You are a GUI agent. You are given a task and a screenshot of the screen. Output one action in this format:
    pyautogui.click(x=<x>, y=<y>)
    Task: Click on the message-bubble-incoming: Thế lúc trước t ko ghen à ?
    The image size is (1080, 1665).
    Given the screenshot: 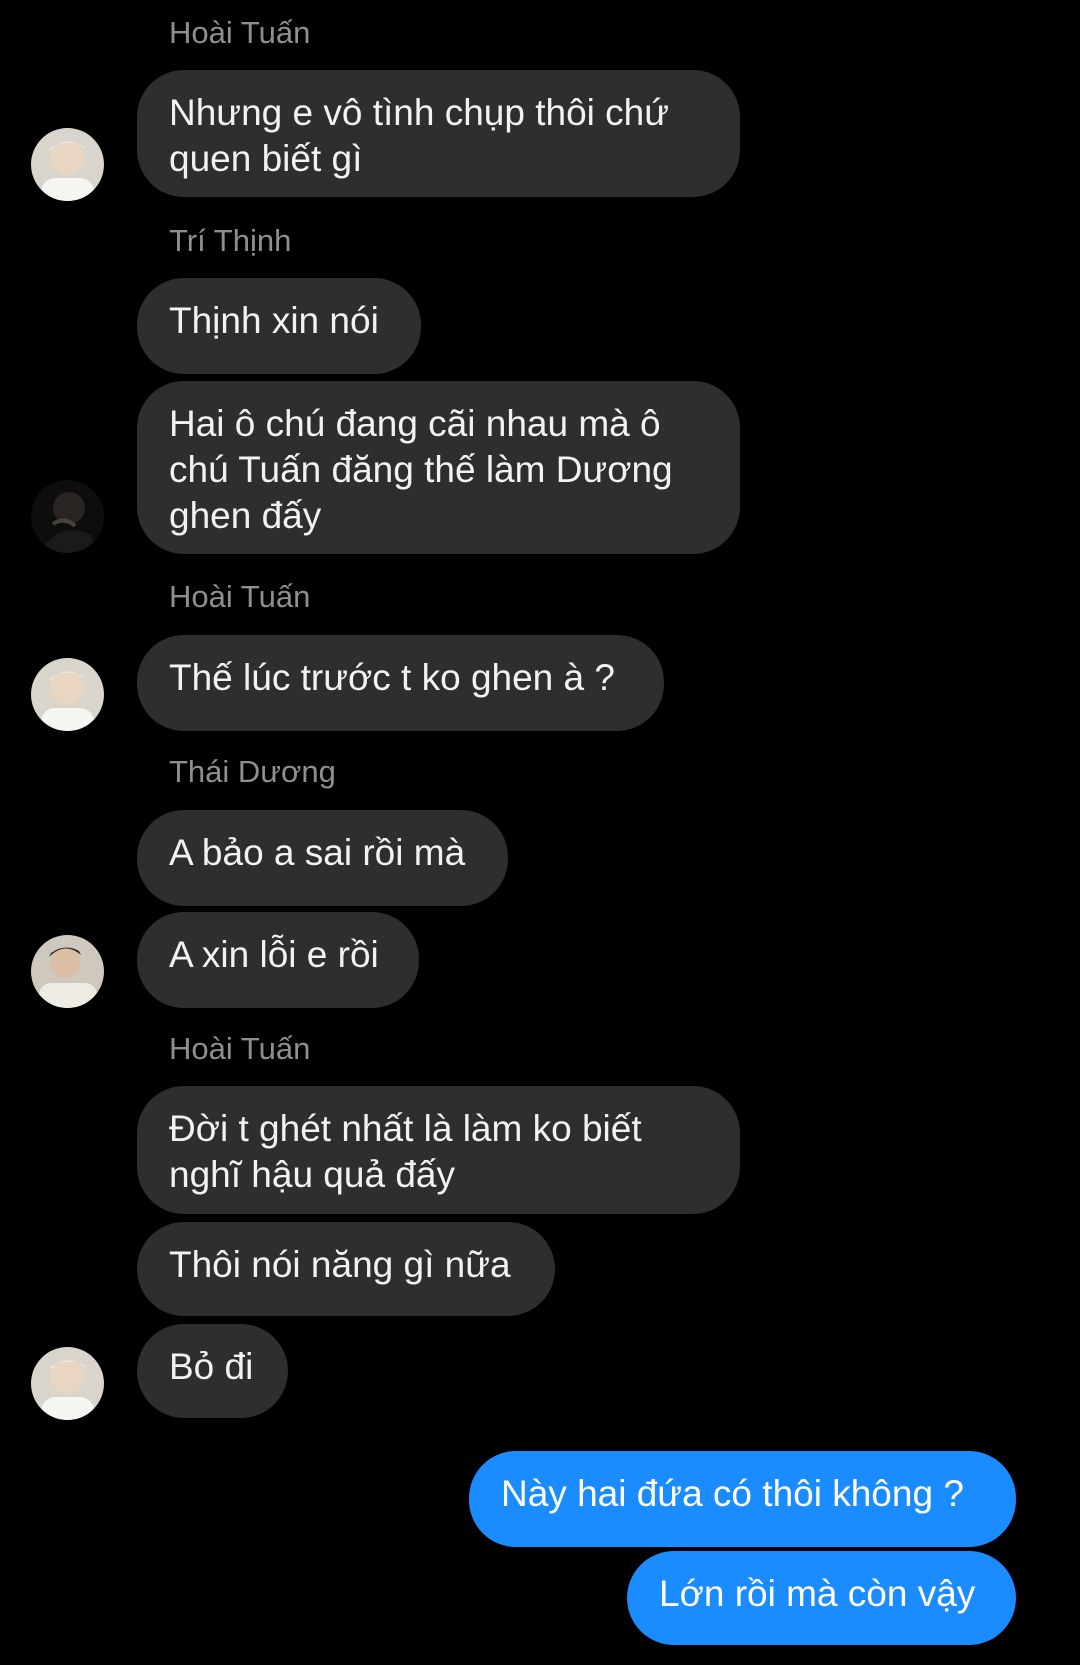 What is the action you would take?
    pyautogui.click(x=400, y=683)
    